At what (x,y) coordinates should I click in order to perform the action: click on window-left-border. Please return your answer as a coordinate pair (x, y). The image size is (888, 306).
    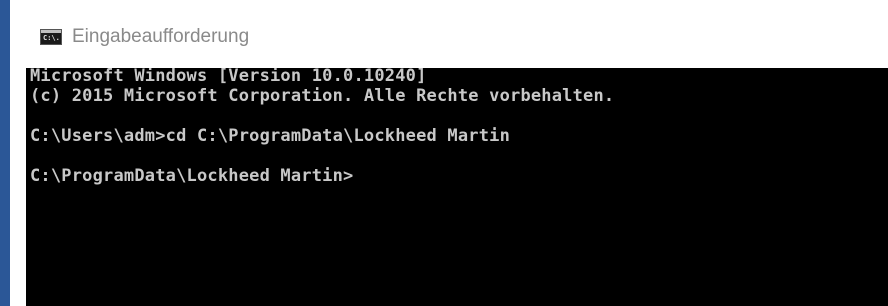
    Looking at the image, I should click on (5, 153).